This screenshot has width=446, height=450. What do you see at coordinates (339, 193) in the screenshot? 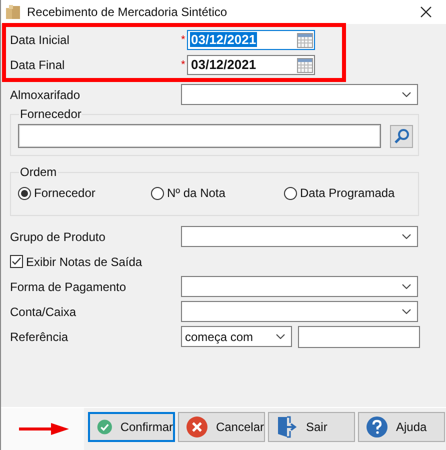
I see `radio-option: Data Programada` at bounding box center [339, 193].